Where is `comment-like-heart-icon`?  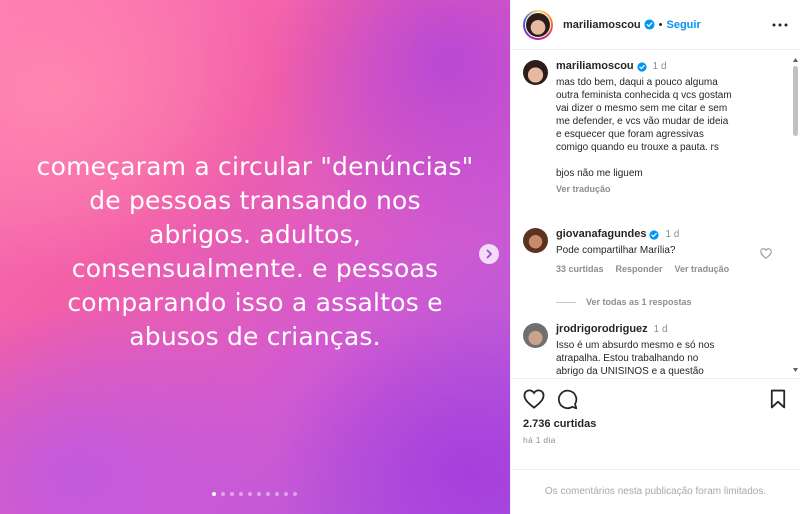 comment-like-heart-icon is located at coordinates (766, 255).